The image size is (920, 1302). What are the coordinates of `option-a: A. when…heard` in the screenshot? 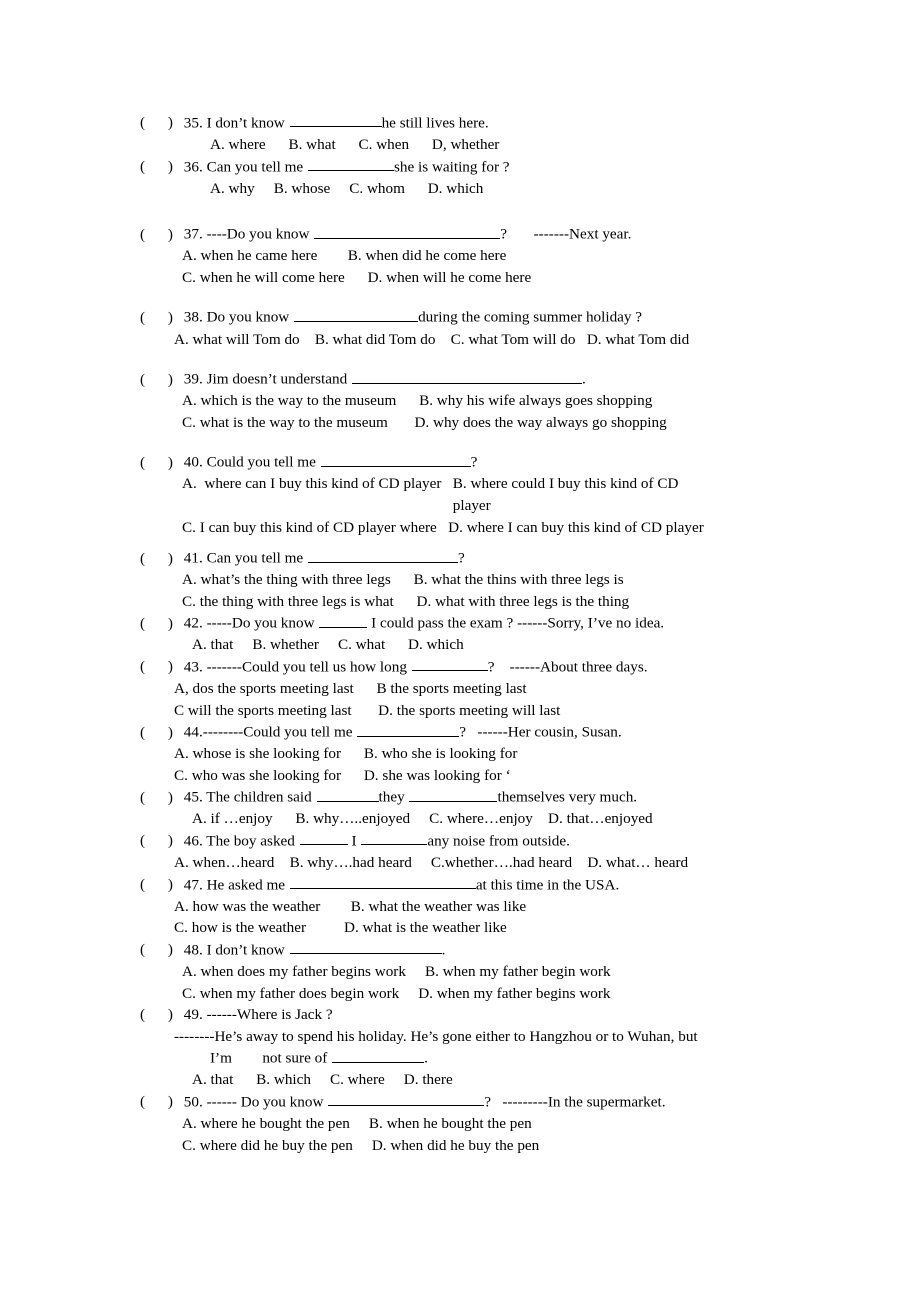 It's located at (224, 862).